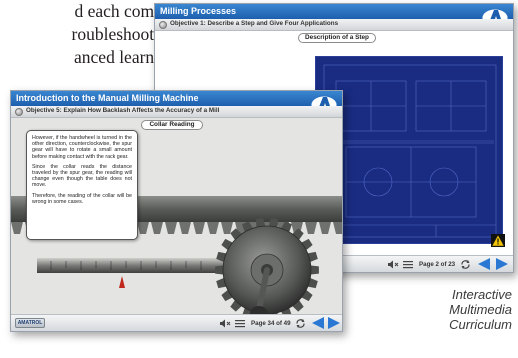 The height and width of the screenshot is (358, 518). I want to click on back-window-title: Milling Processes, so click(198, 11).